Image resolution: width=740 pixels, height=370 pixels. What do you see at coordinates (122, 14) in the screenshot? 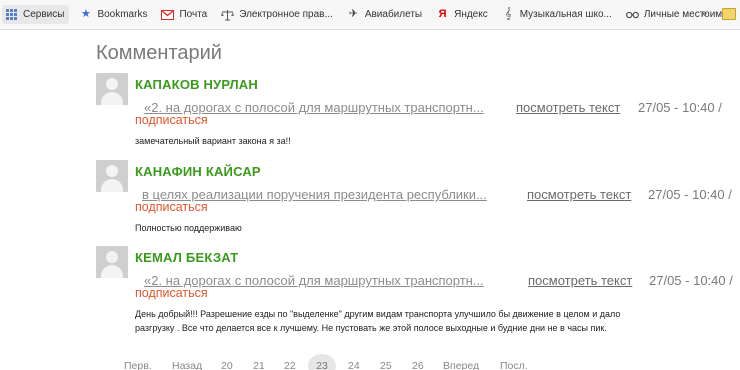
I see `bookmark-label: Bookmarks` at bounding box center [122, 14].